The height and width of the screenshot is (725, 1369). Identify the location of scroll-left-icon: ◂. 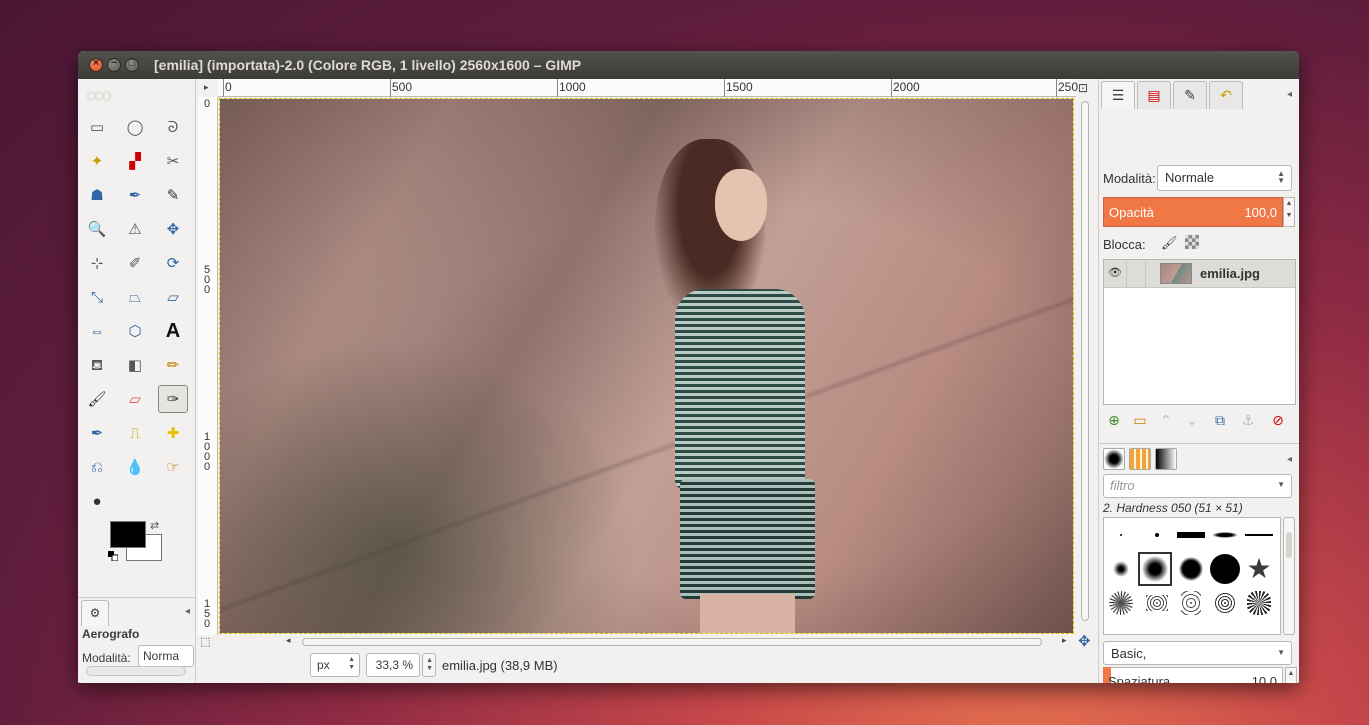
(288, 640).